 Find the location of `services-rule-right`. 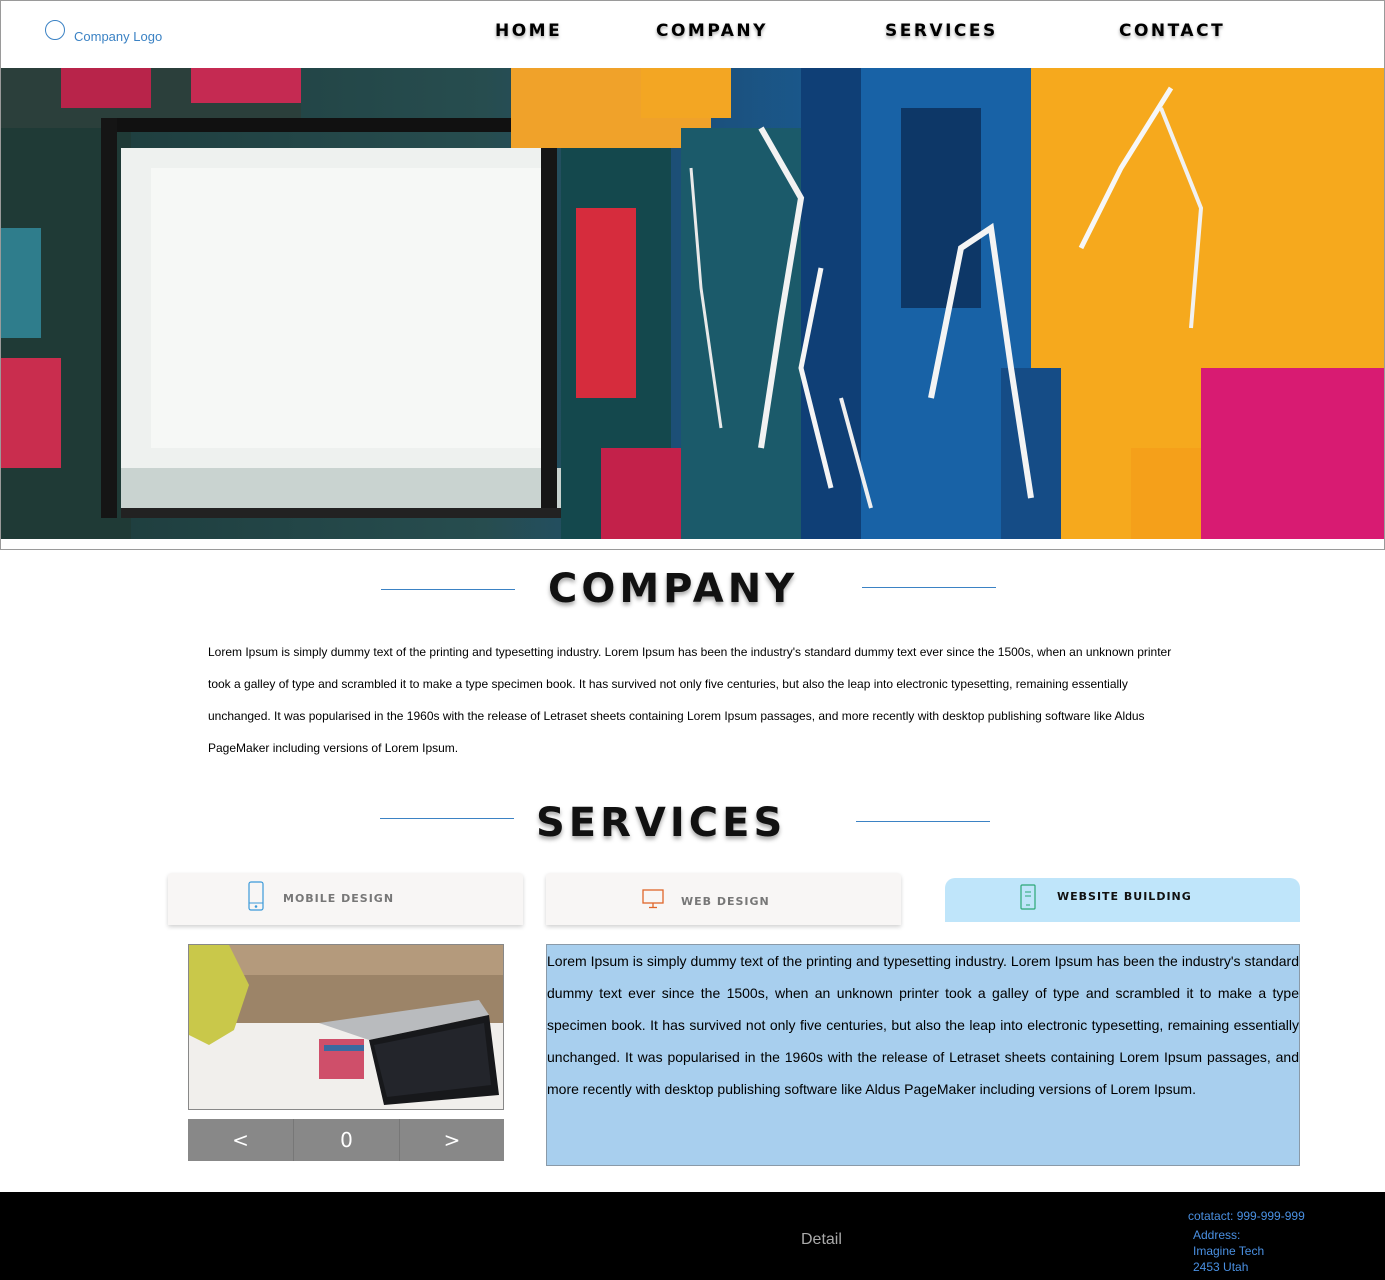

services-rule-right is located at coordinates (923, 821).